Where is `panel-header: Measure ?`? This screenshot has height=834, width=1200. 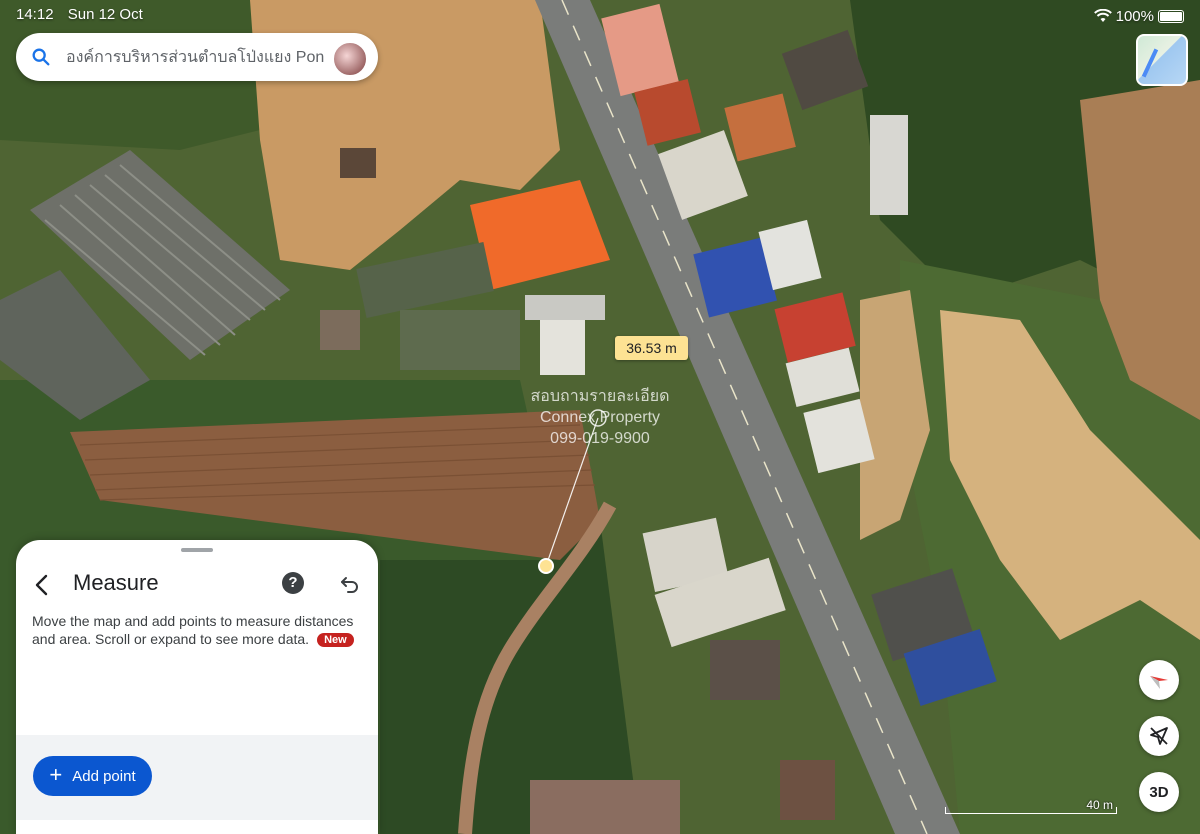 panel-header: Measure ? is located at coordinates (197, 585).